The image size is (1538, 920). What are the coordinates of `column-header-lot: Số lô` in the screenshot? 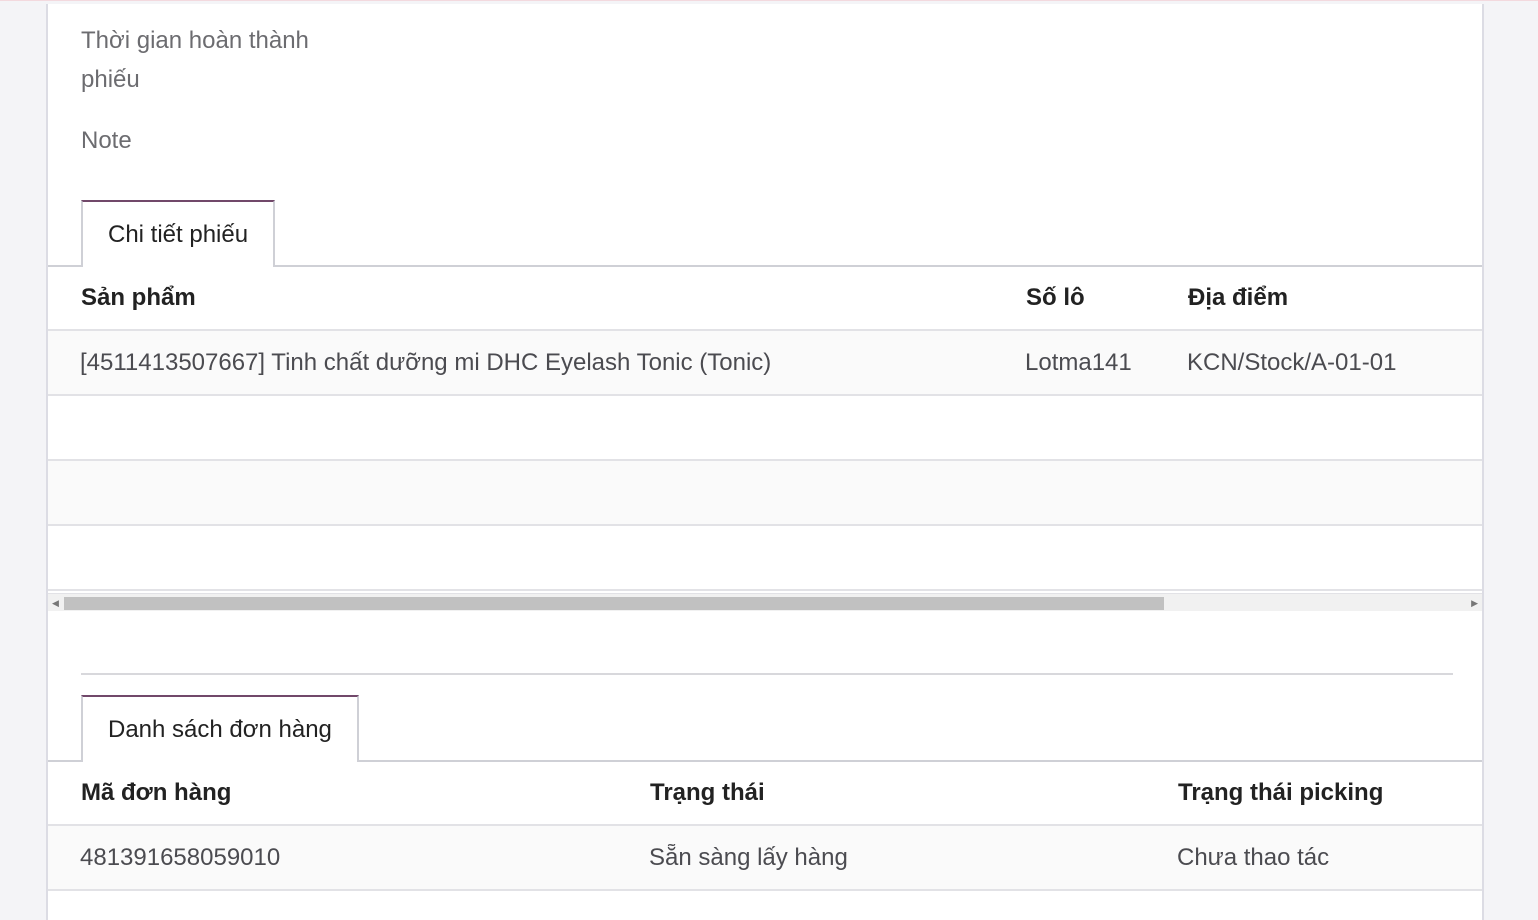 It's located at (1055, 297).